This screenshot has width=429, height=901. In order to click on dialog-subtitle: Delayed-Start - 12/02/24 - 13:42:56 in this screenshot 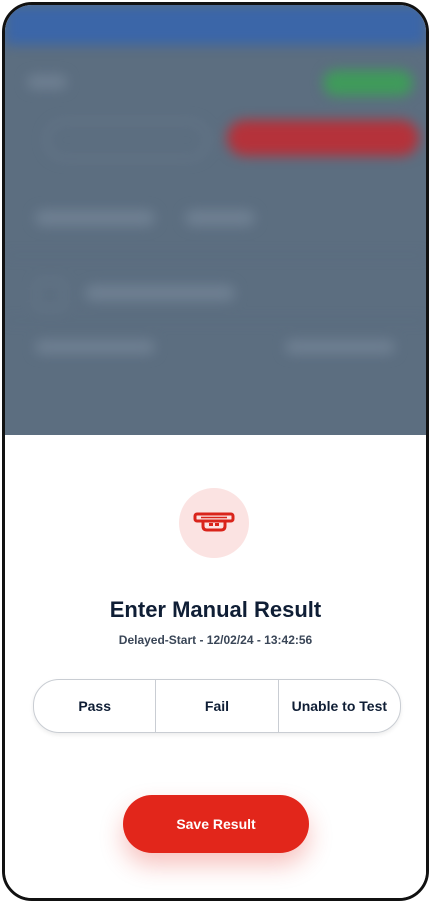, I will do `click(215, 640)`.